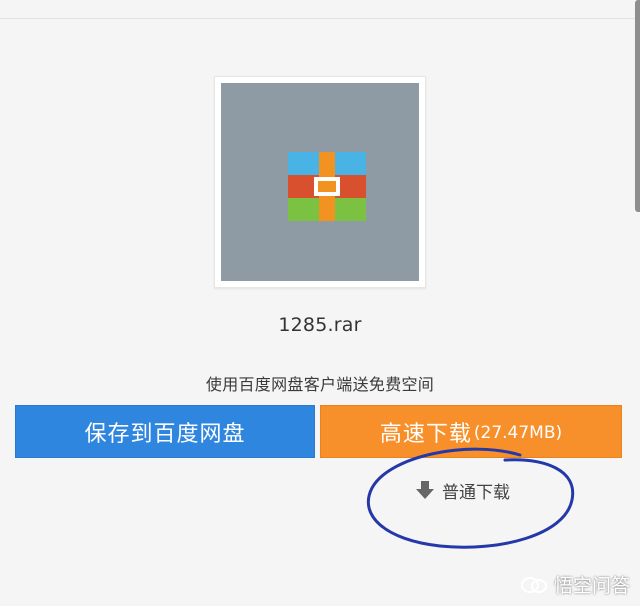 The image size is (640, 606). I want to click on save-to-baidu-pan-button: 保存到百度网盘, so click(165, 431).